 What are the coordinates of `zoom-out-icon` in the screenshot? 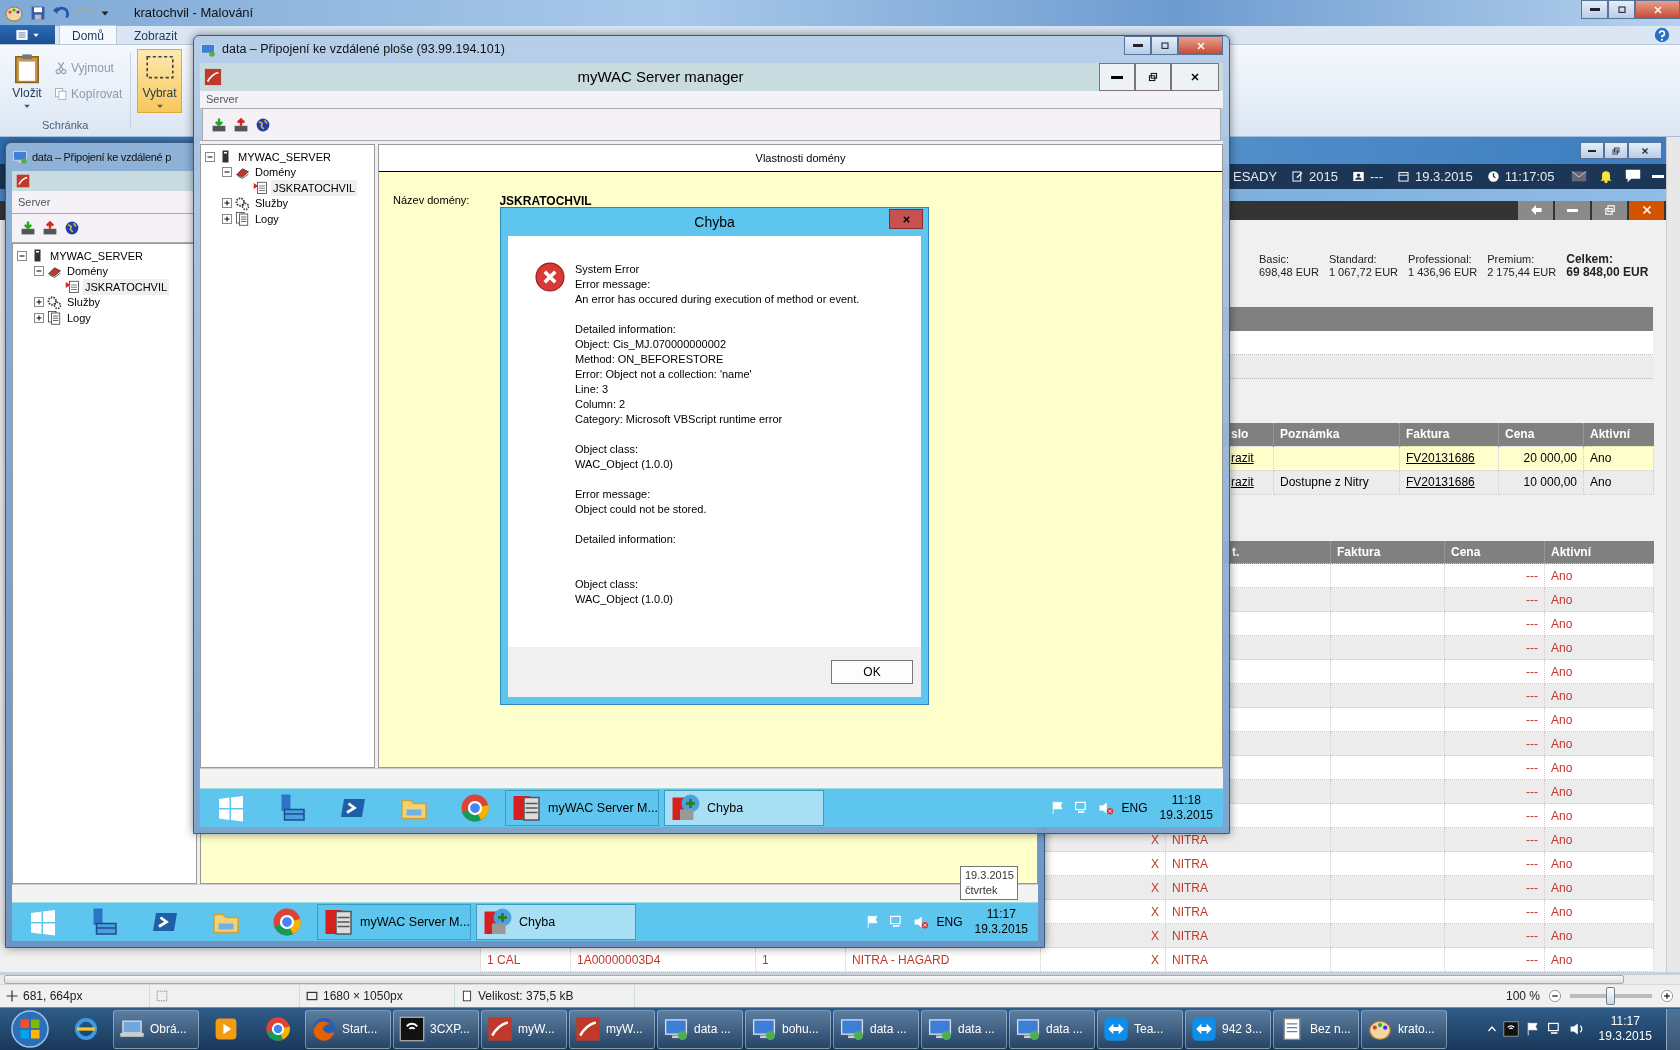 It's located at (1555, 996).